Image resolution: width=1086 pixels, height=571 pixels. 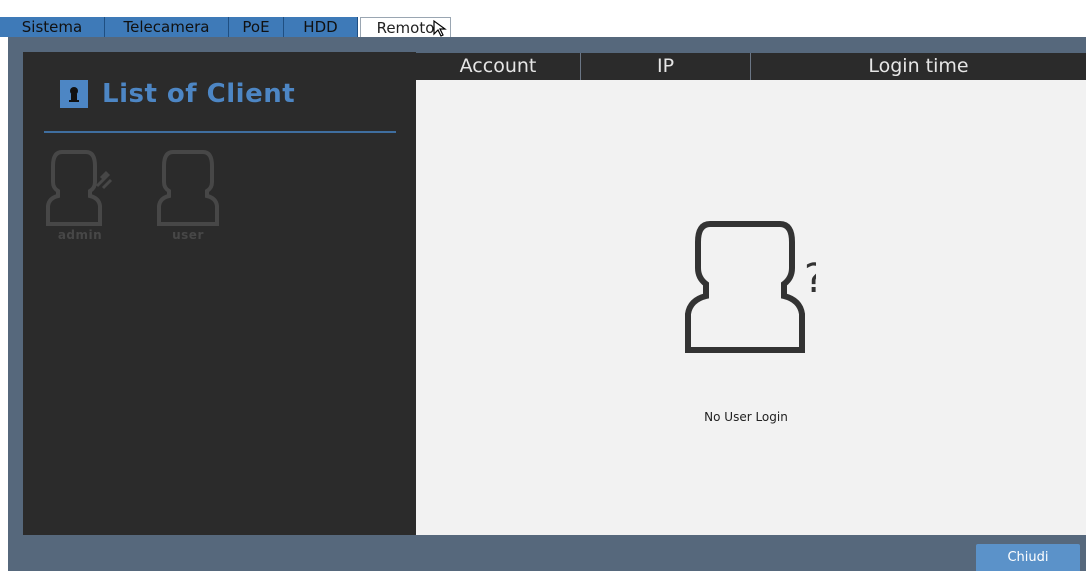 What do you see at coordinates (666, 66) in the screenshot?
I see `column-ip: IP` at bounding box center [666, 66].